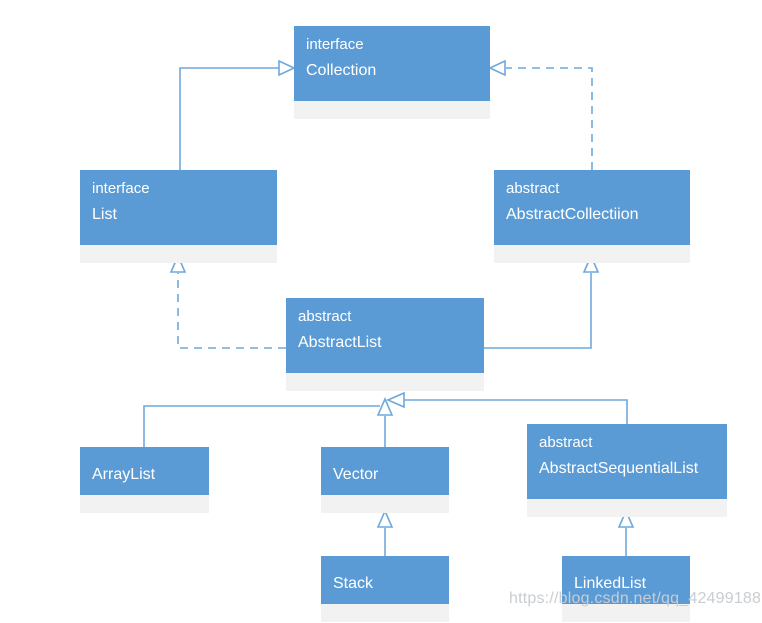  Describe the element at coordinates (261, 426) in the screenshot. I see `connector-arraylist-to-abstractlist` at that location.